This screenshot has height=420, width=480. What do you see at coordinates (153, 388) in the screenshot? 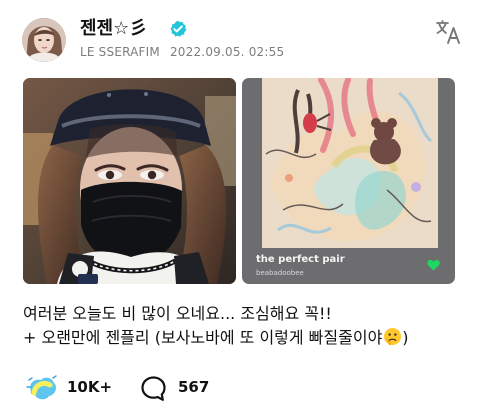
I see `comment-bubble-icon` at bounding box center [153, 388].